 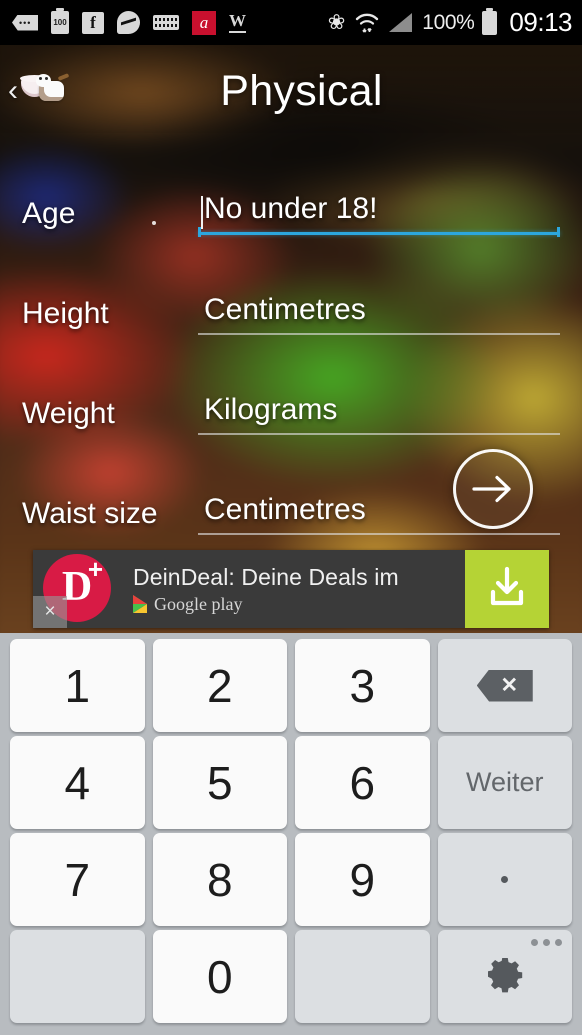 I want to click on download-icon, so click(x=507, y=589).